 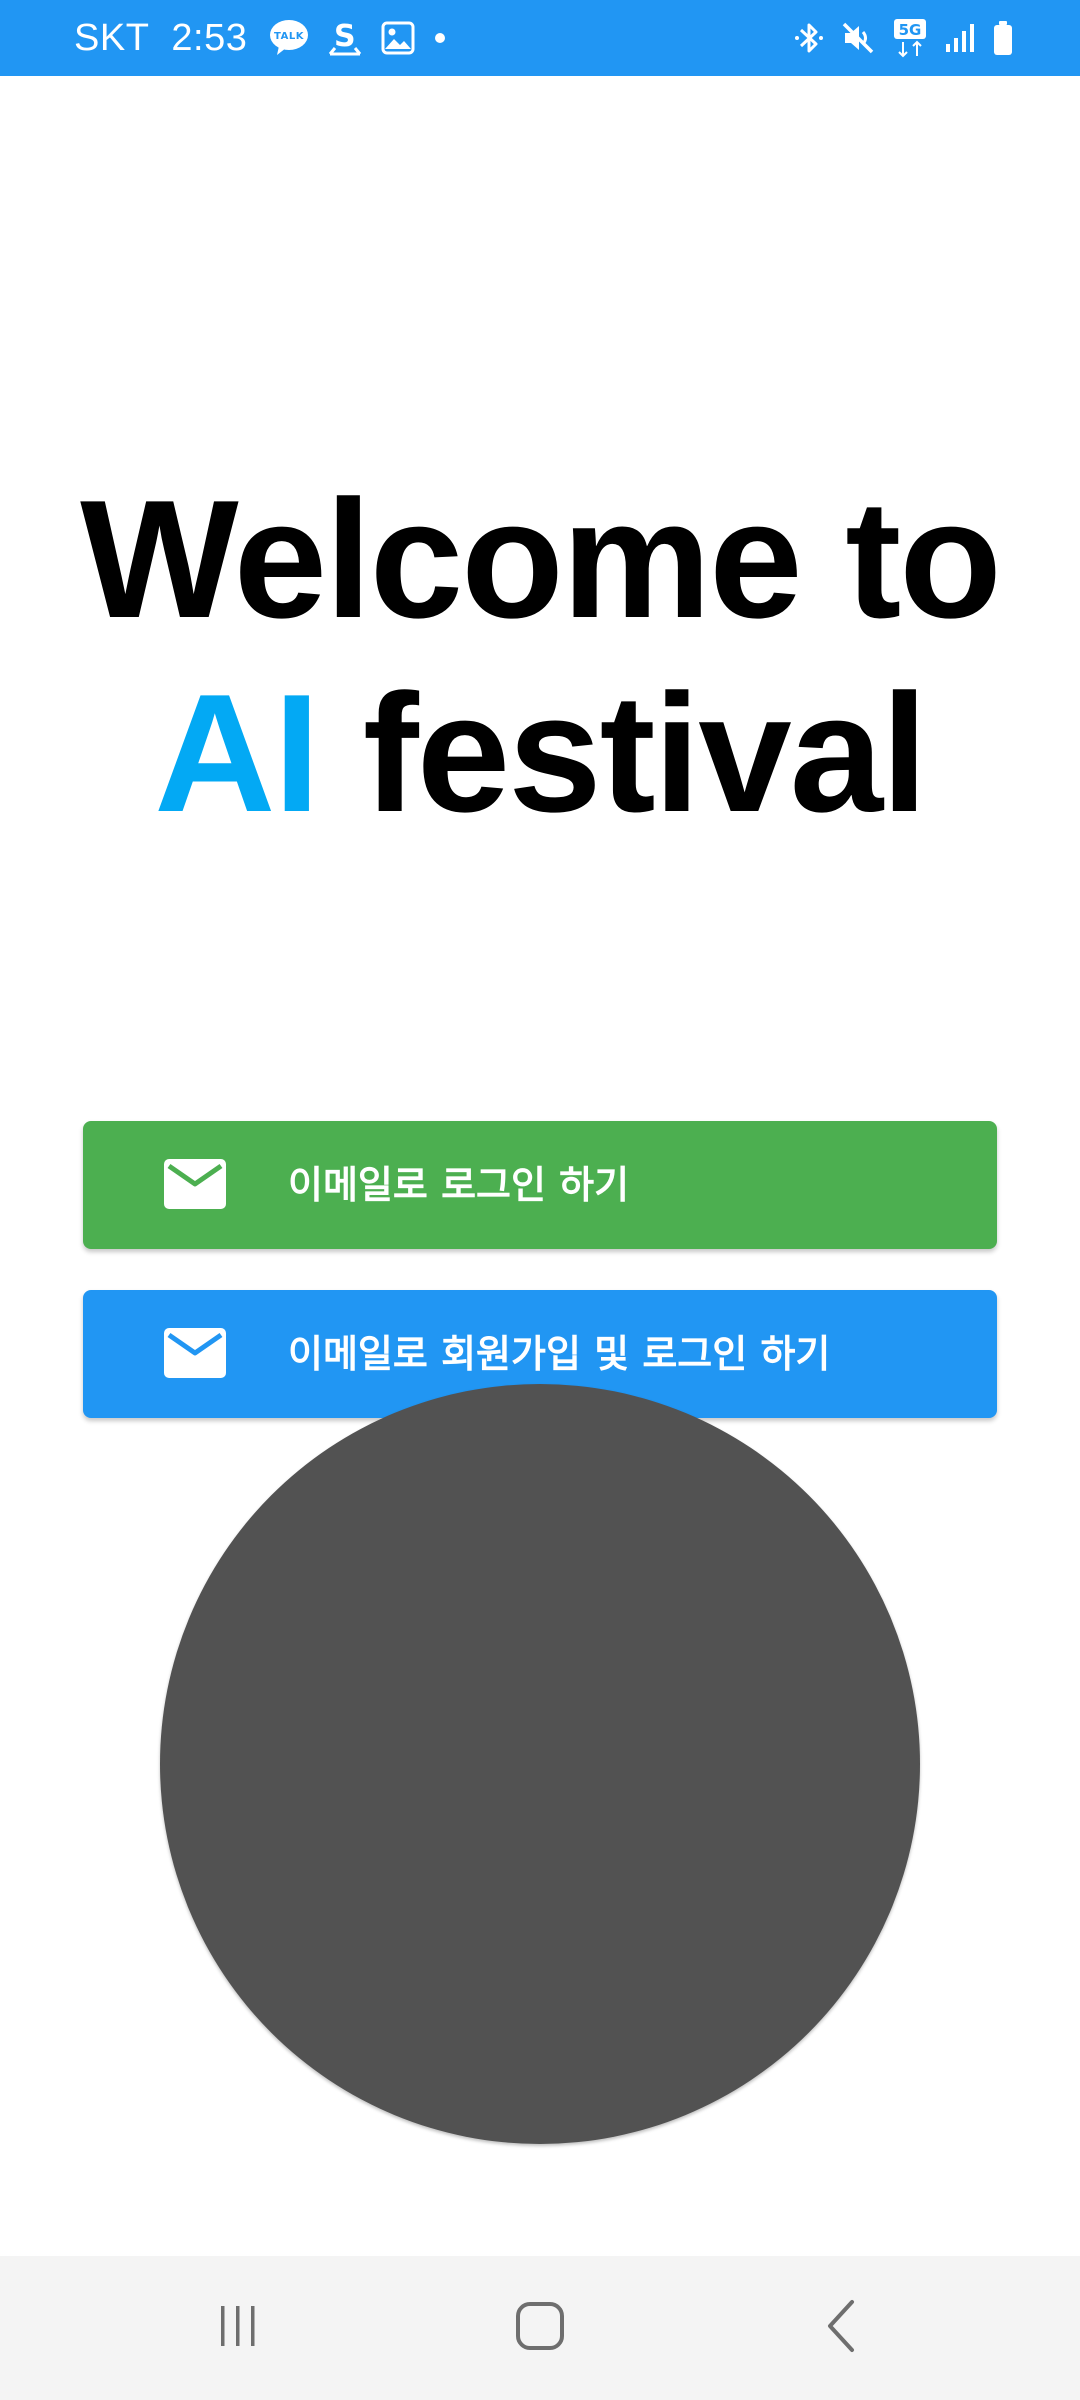 I want to click on back-icon, so click(x=842, y=2328).